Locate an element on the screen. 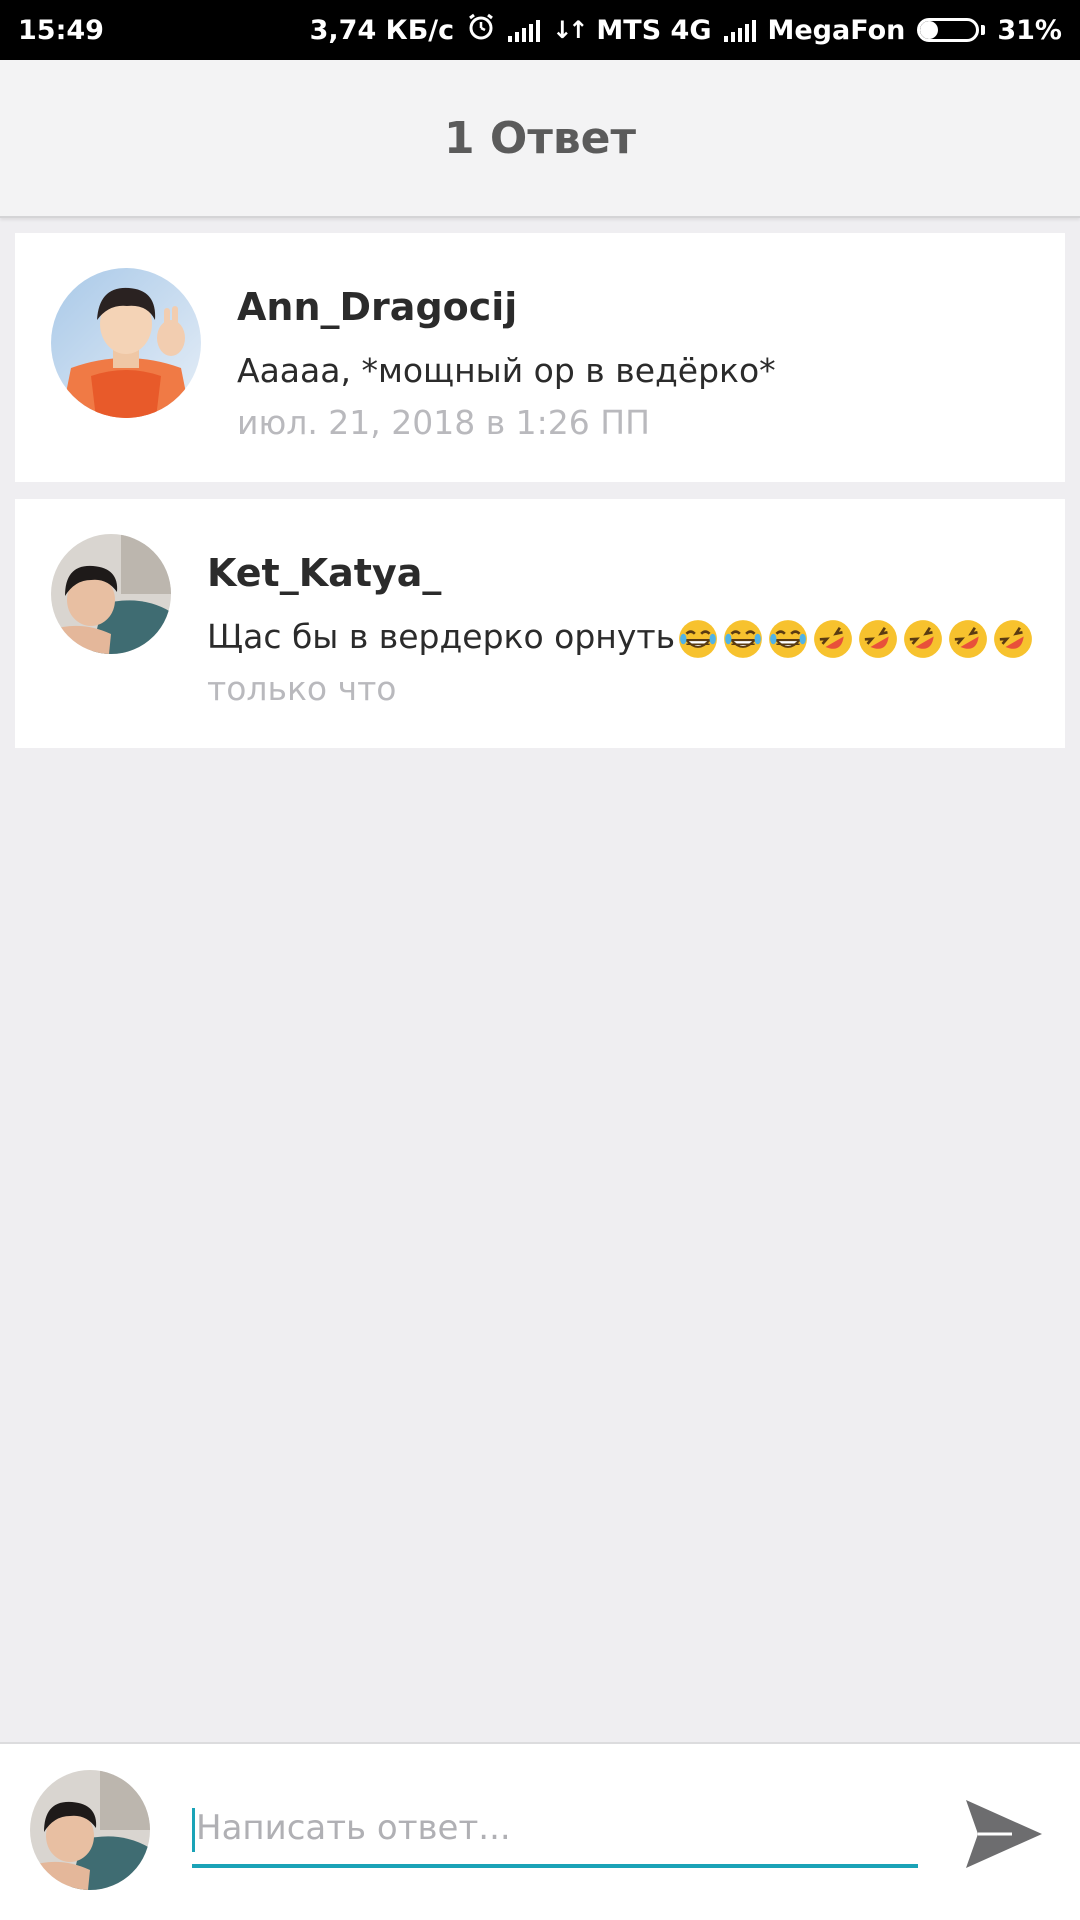 The image size is (1080, 1920). comment-text: Щас бы в вердерко орнуть is located at coordinates (622, 638).